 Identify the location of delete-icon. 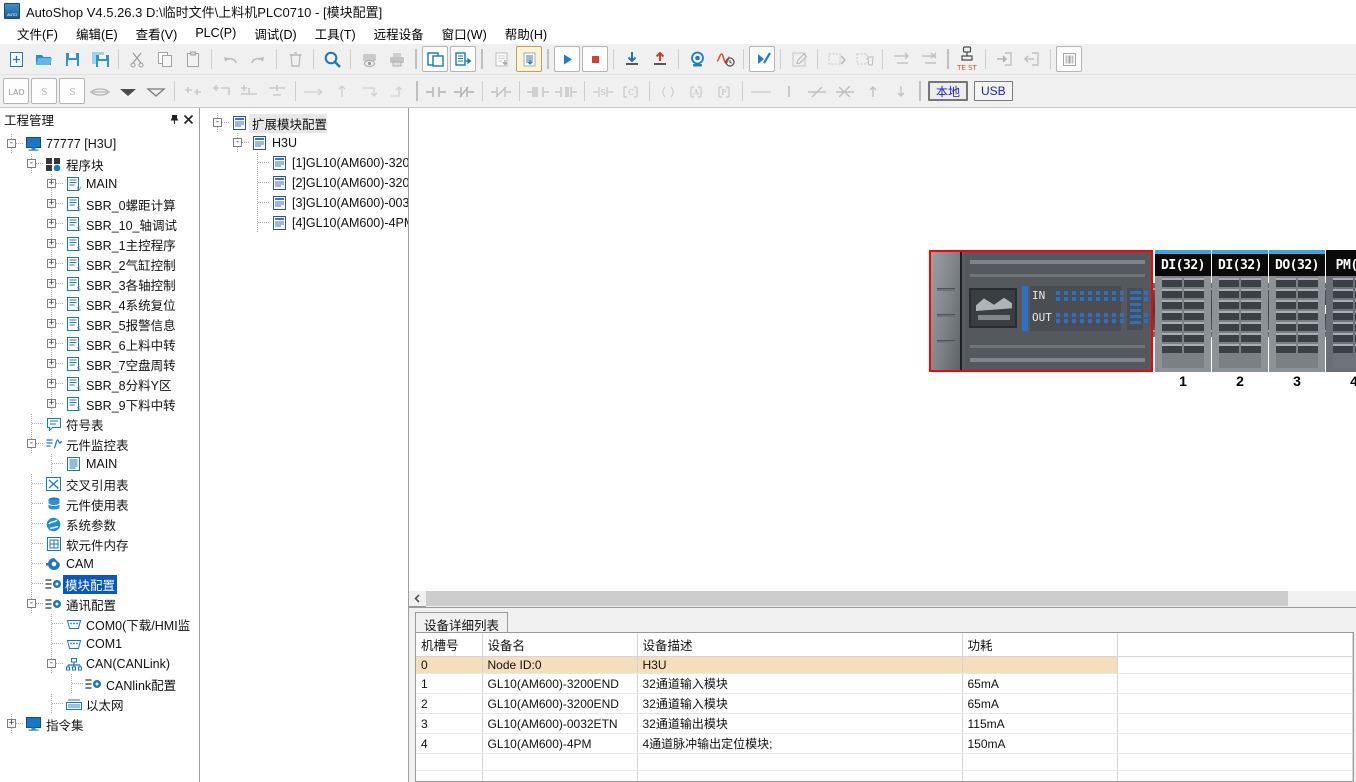
(295, 59).